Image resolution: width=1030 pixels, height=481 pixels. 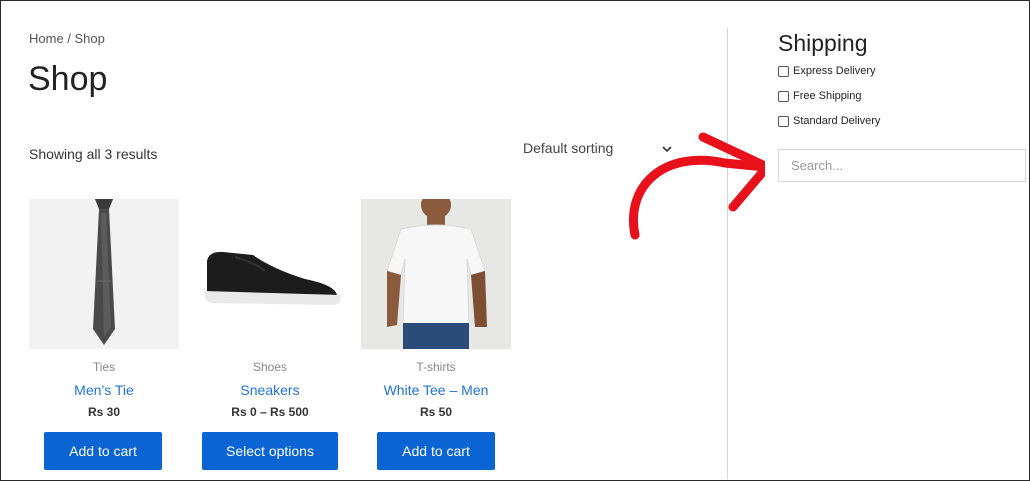 I want to click on filter-standard-delivery: Standard Delivery, so click(x=829, y=121).